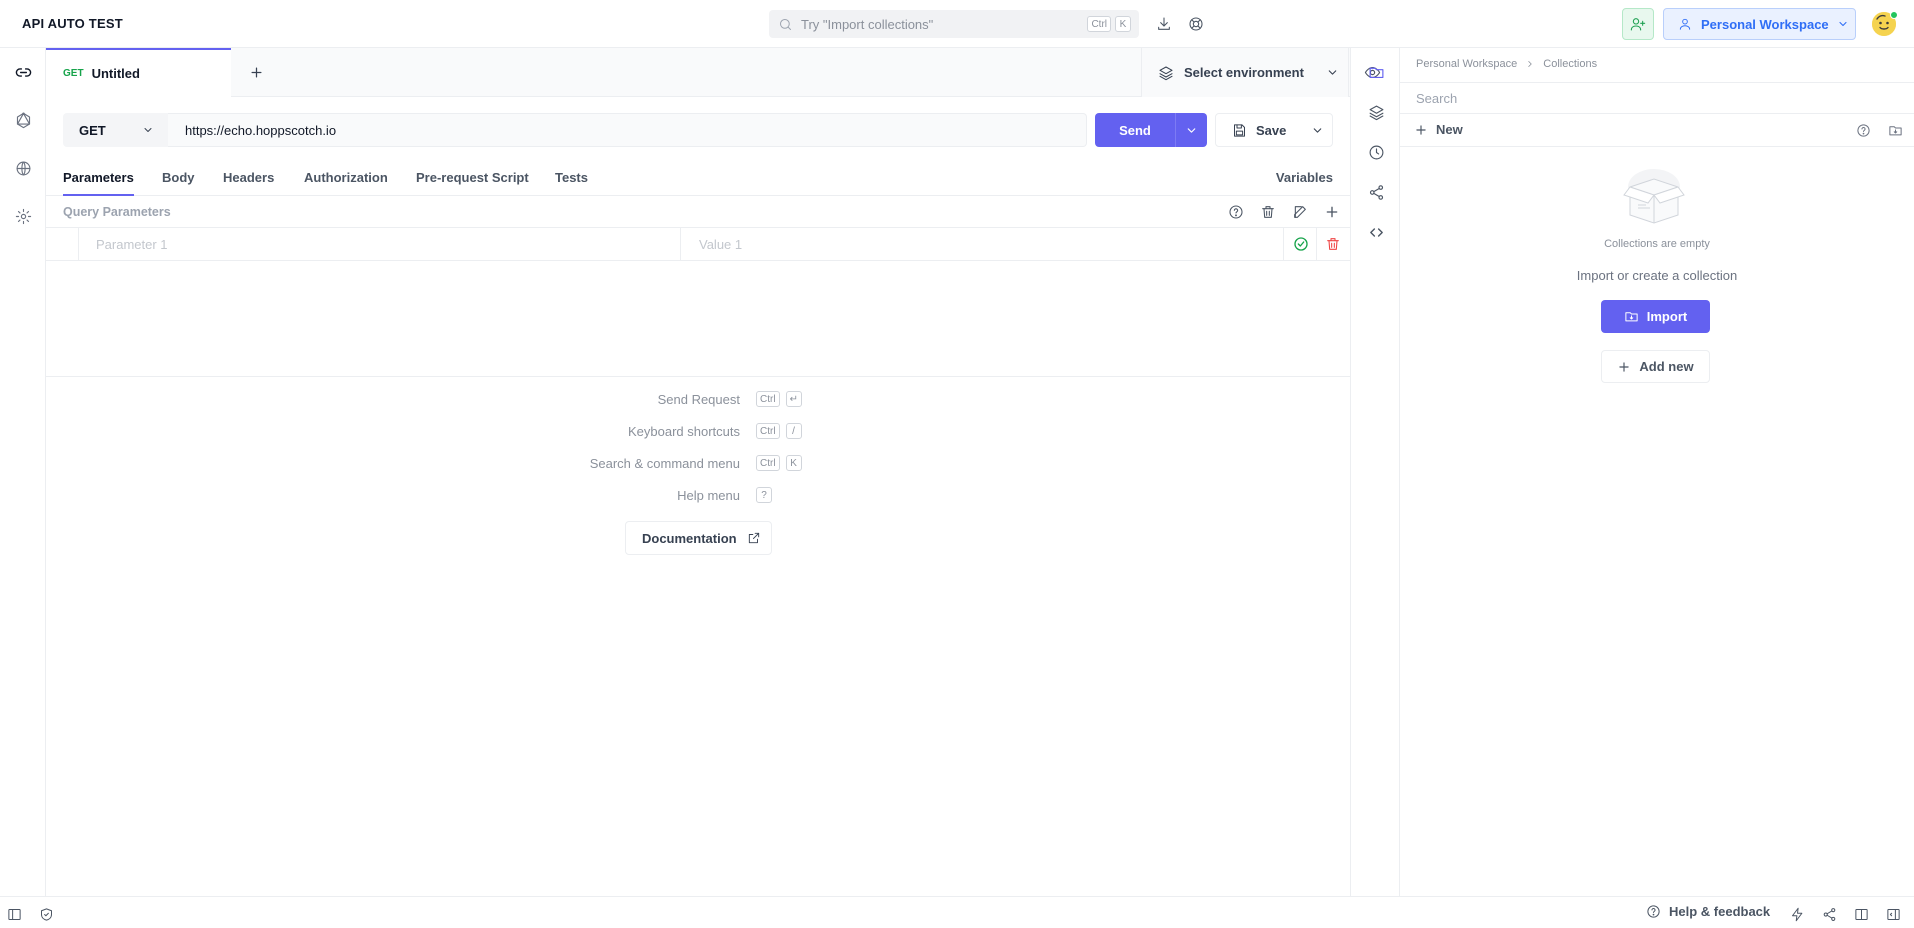 This screenshot has height=928, width=1914. I want to click on environment-label: Select environment, so click(1244, 72).